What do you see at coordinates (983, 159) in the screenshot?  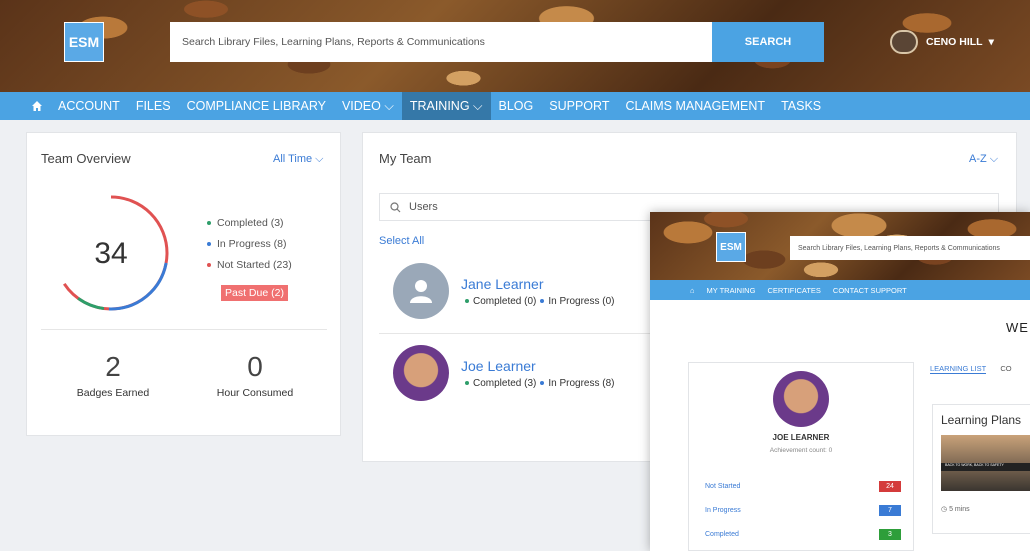 I see `sort-dropdown: A-Z ⌵` at bounding box center [983, 159].